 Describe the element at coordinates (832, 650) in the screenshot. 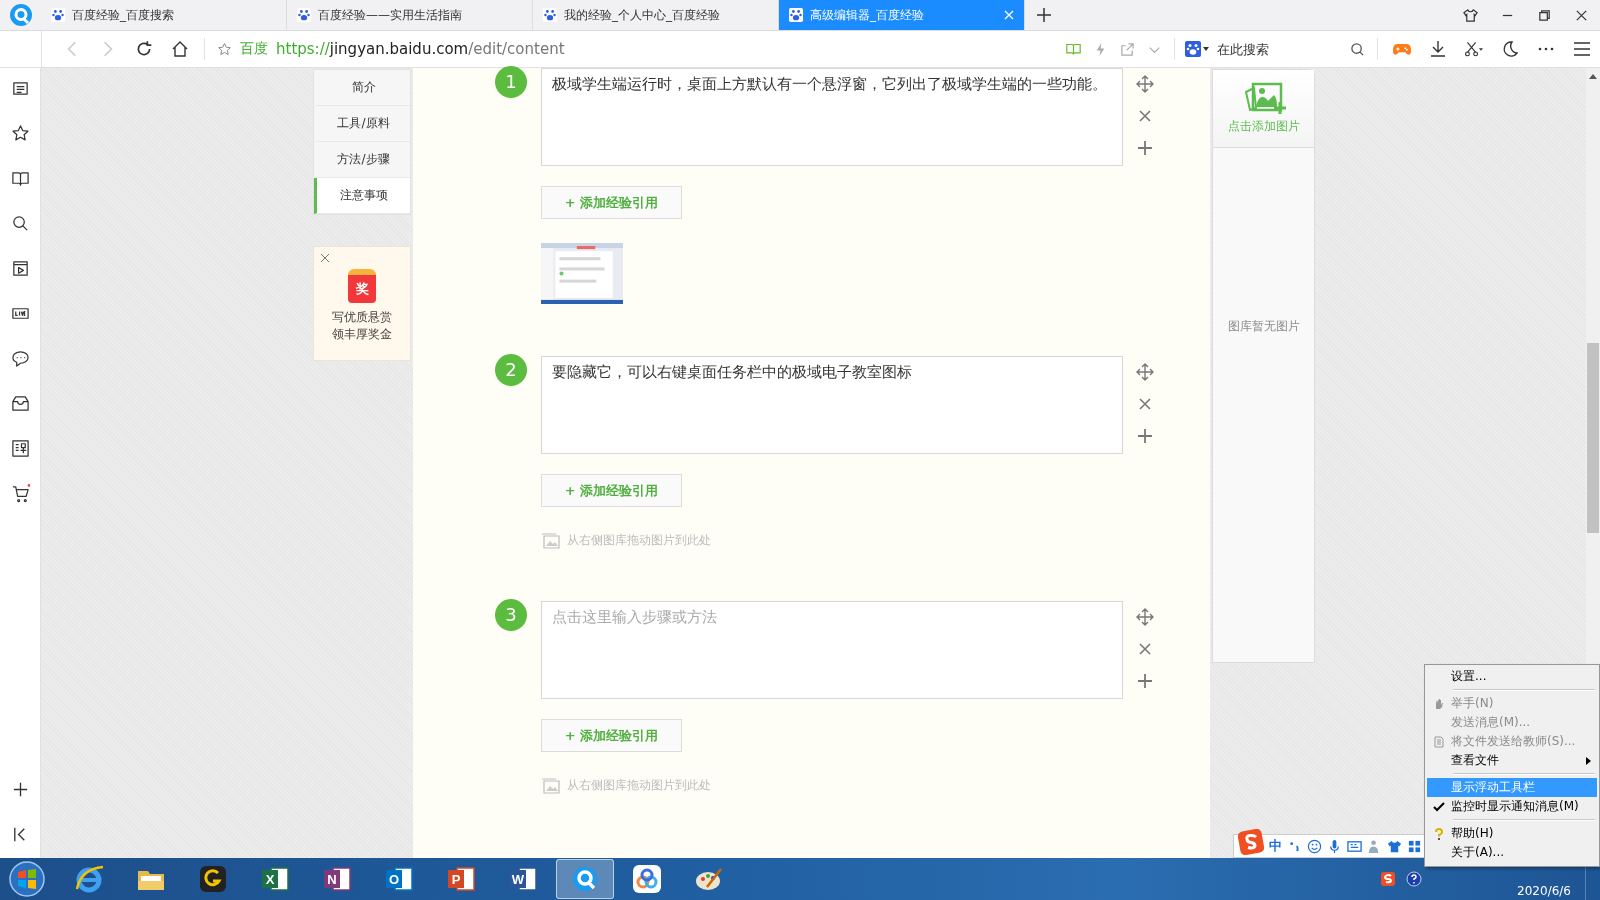

I see `step-text-field: 点击这里输入步骤或方法` at that location.